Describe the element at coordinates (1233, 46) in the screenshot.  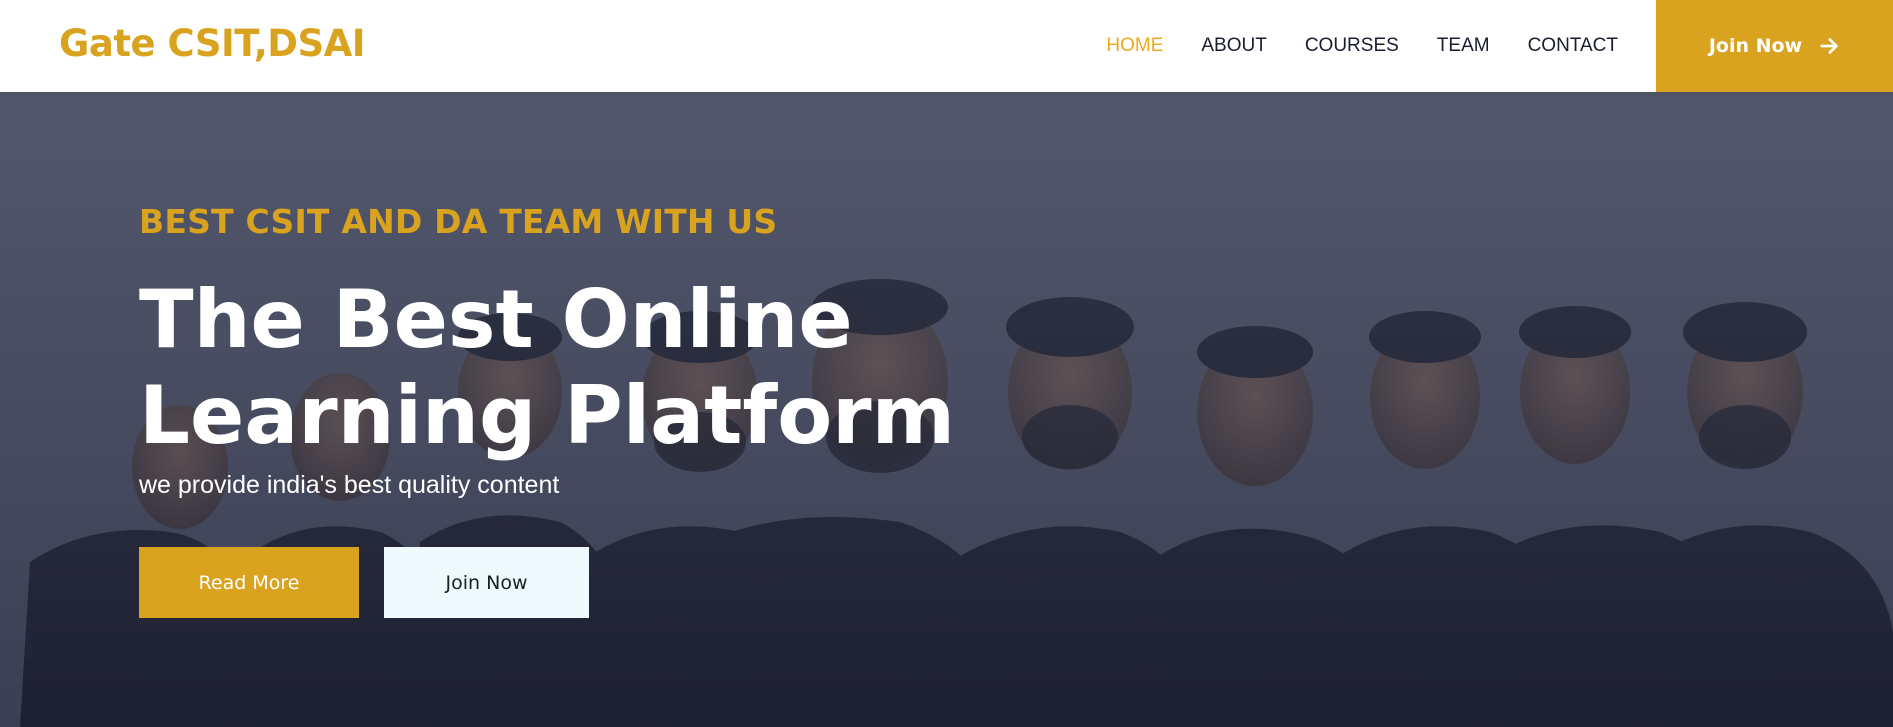
I see `nav-item-about: ABOUT` at that location.